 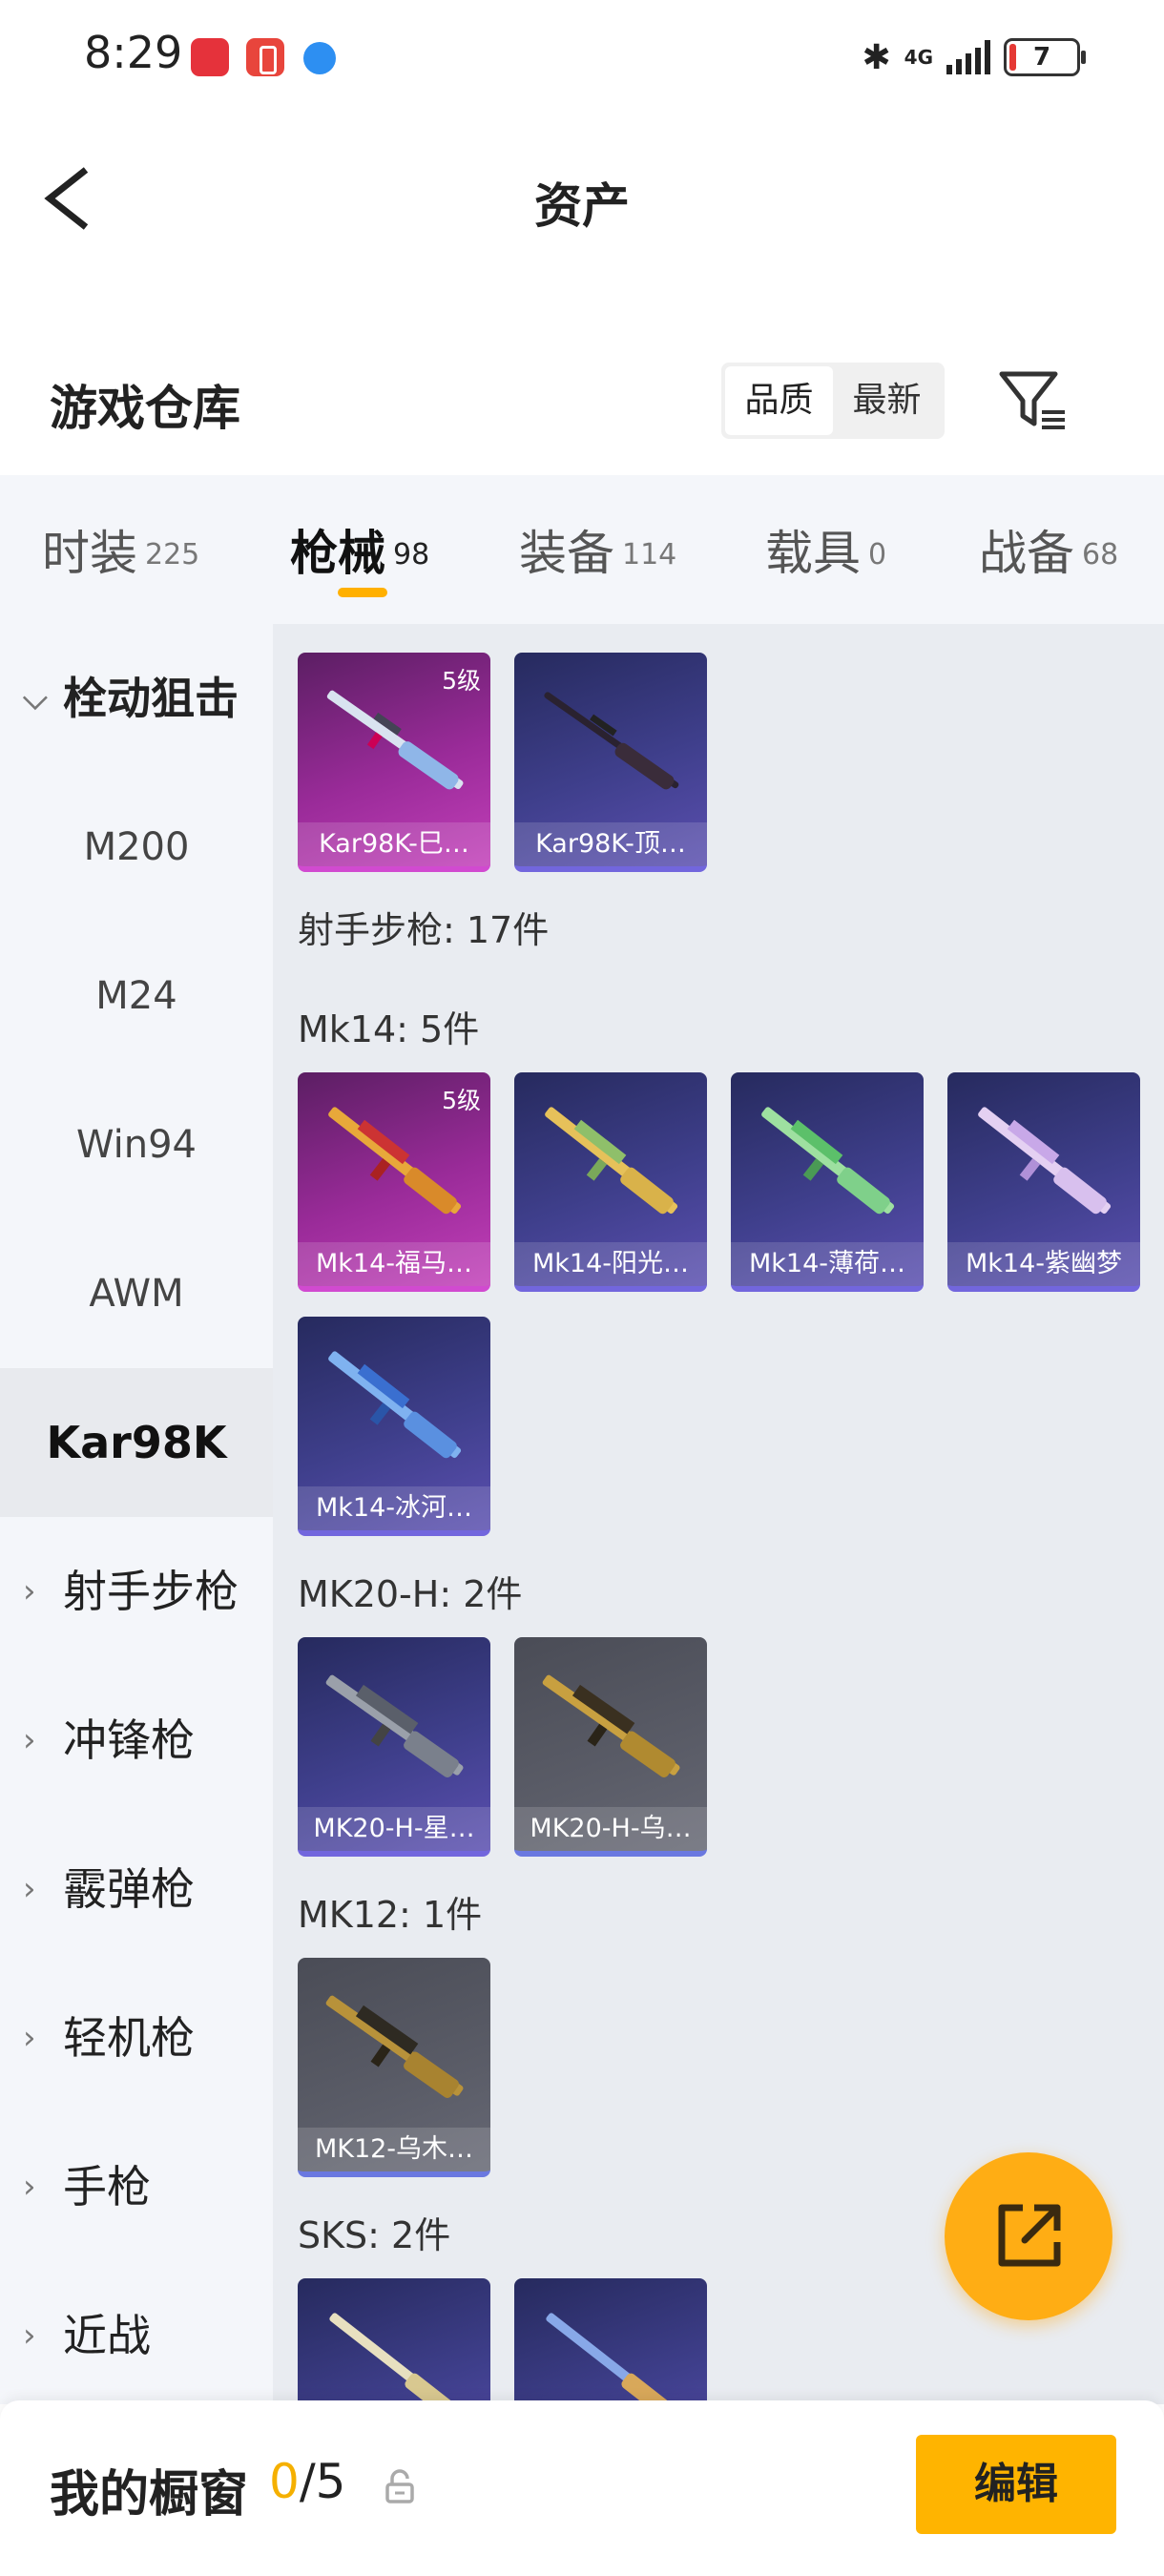 I want to click on status-indicators: ✱ 4G 7, so click(x=974, y=57).